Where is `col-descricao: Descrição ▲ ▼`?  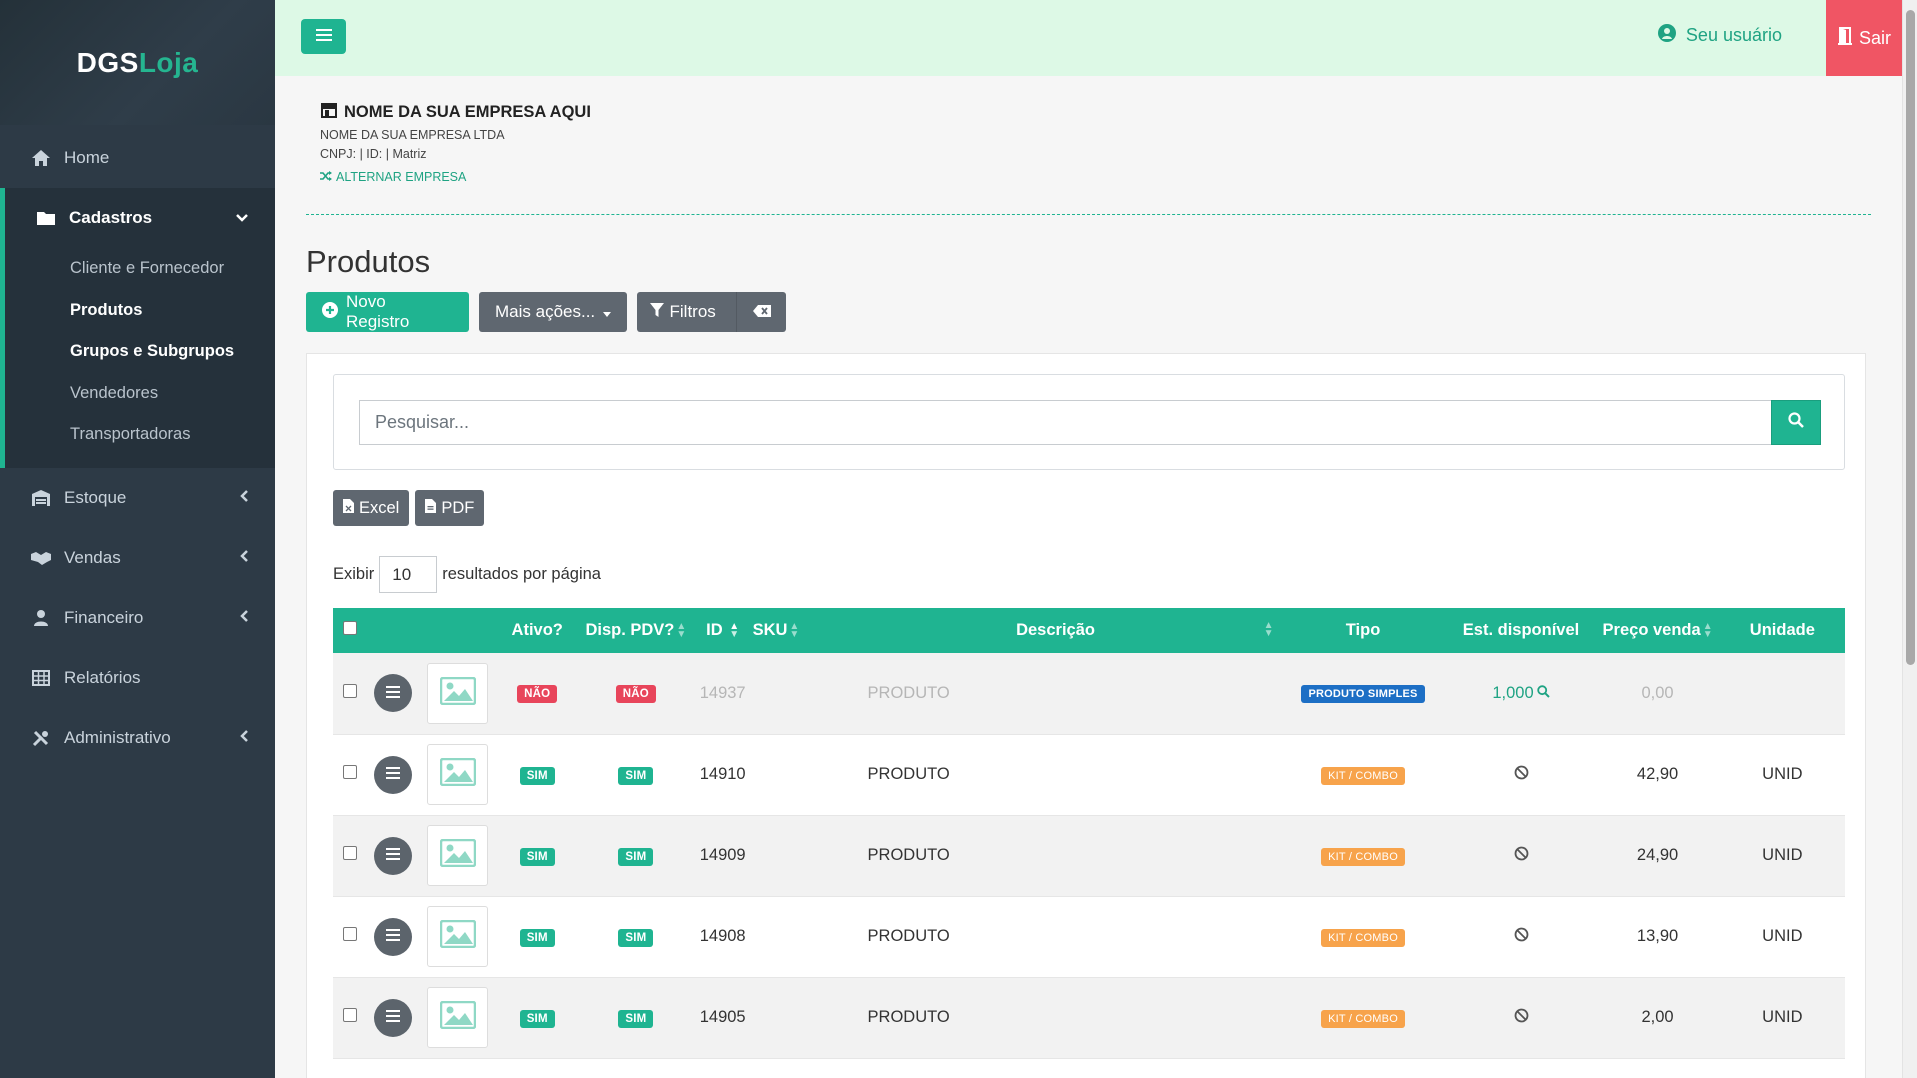 col-descricao: Descrição ▲ ▼ is located at coordinates (1056, 630).